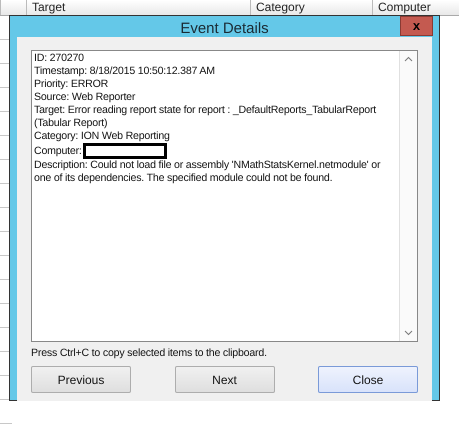 This screenshot has height=437, width=459. What do you see at coordinates (206, 117) in the screenshot?
I see `detail-line: Target: Error reading report state for report : _DefaultReports_TabularReport (Tabular Report)` at bounding box center [206, 117].